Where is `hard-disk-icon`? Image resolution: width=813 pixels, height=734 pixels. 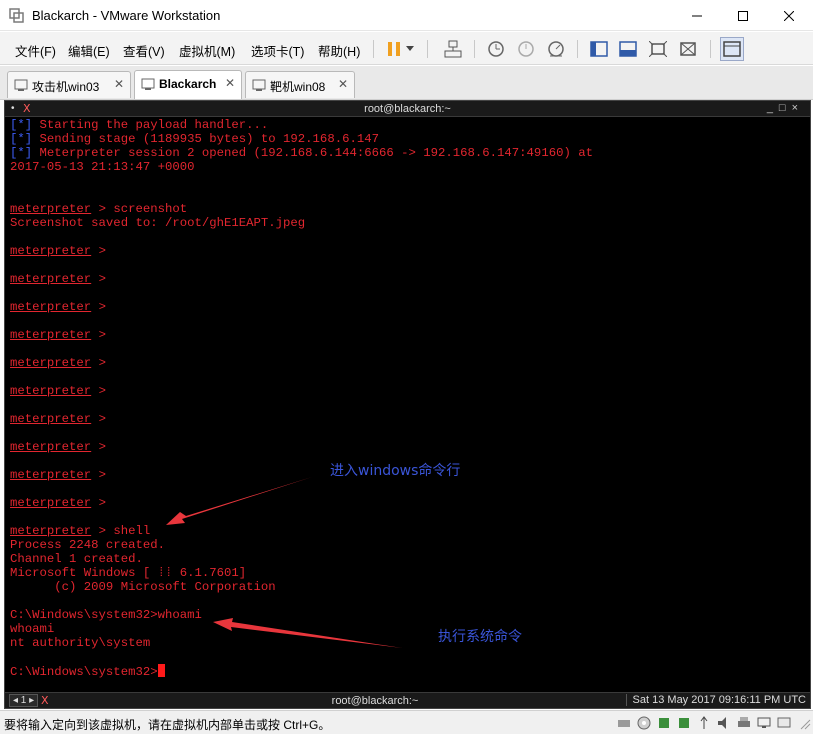 hard-disk-icon is located at coordinates (624, 723).